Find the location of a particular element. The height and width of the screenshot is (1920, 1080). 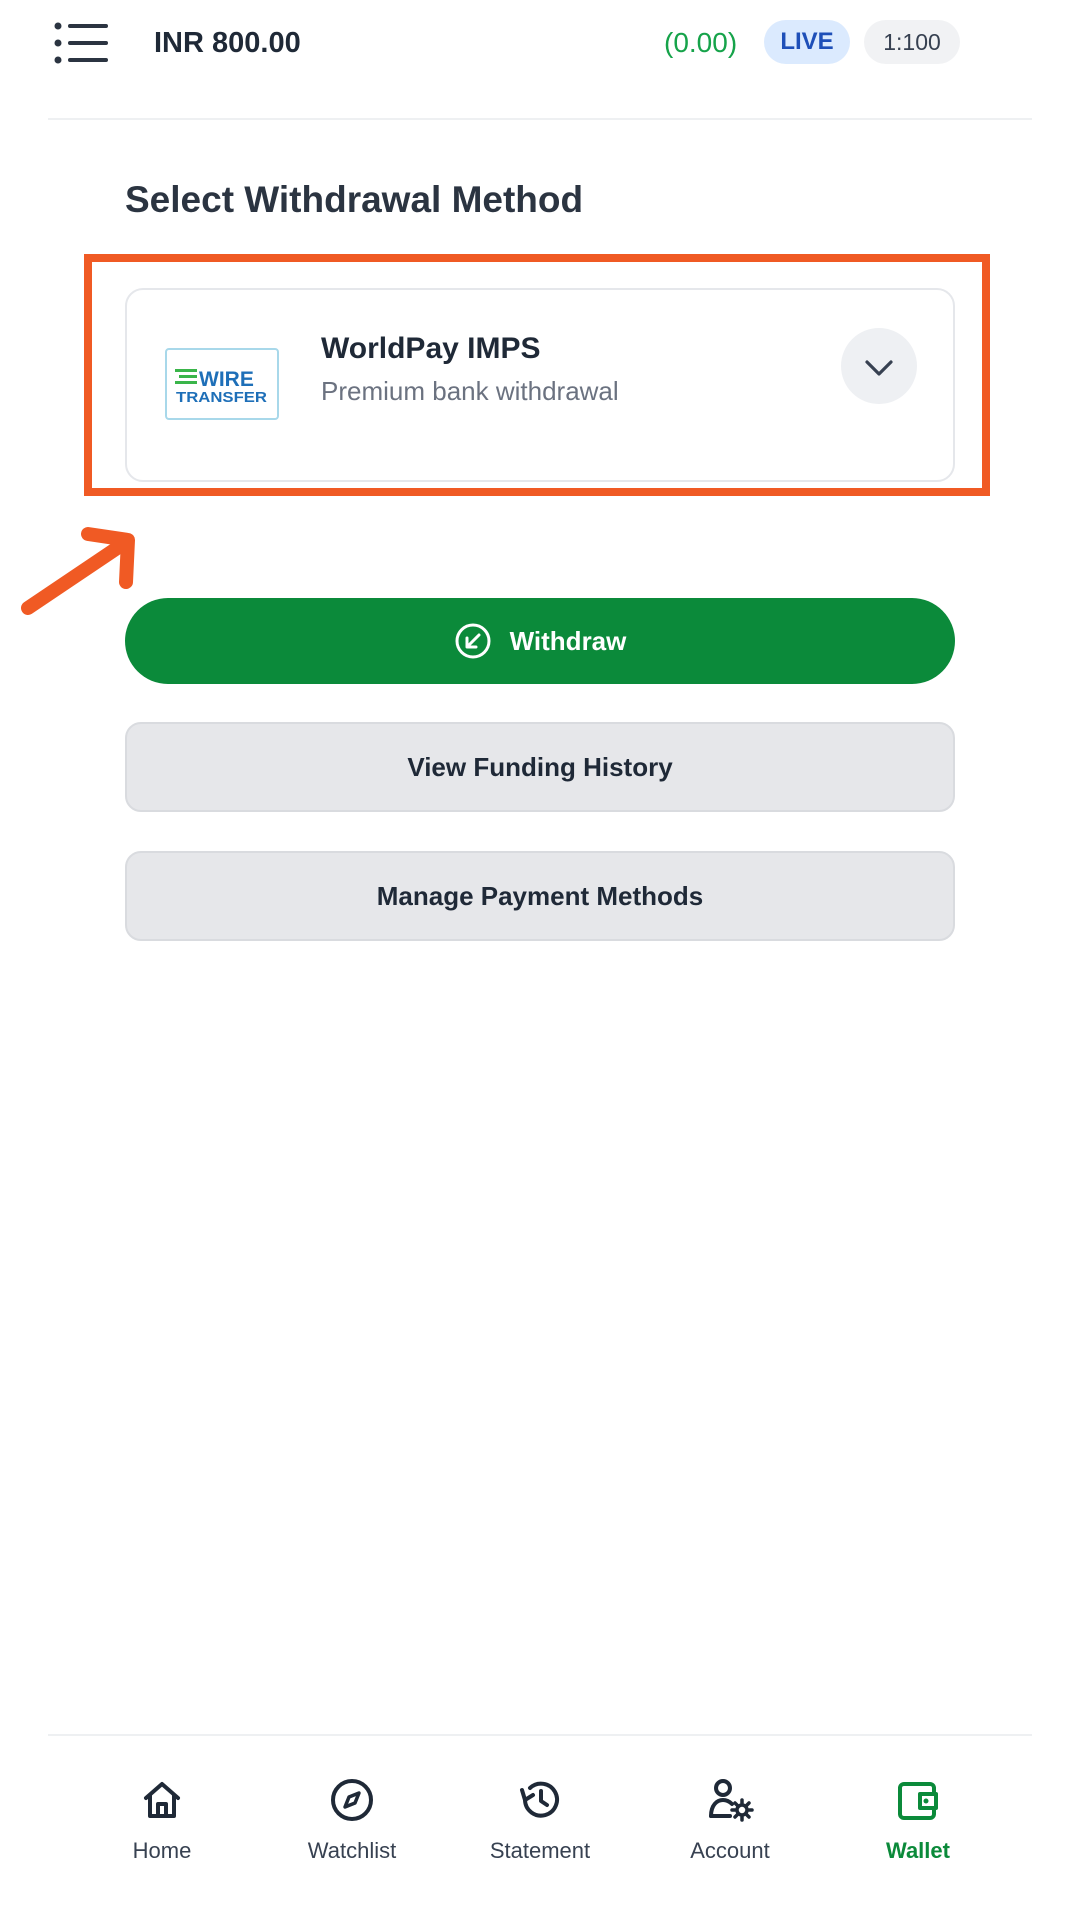

nav-statement: Statement is located at coordinates (540, 1836).